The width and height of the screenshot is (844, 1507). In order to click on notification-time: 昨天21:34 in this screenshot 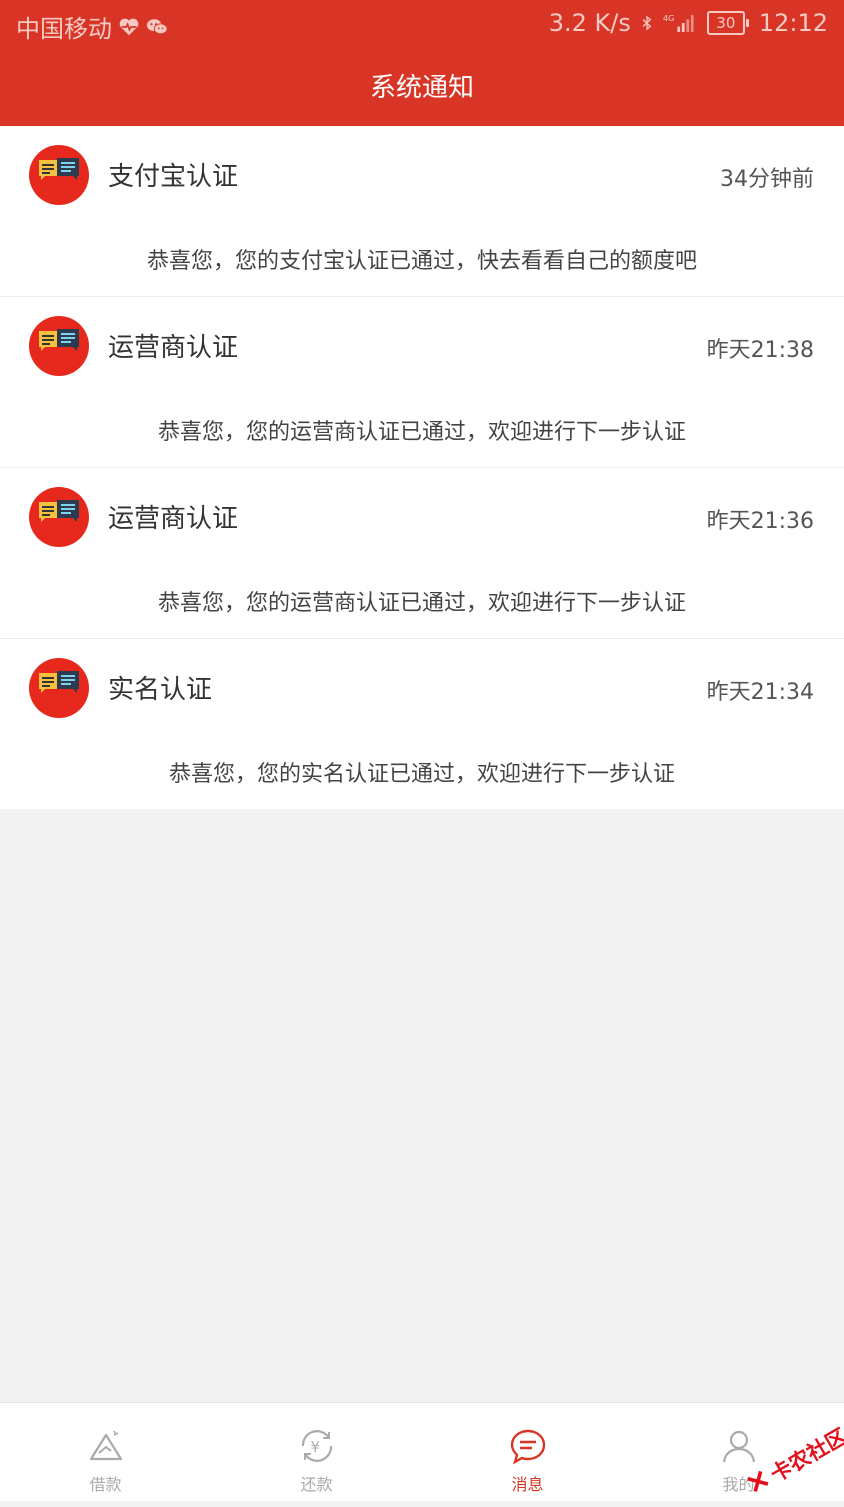, I will do `click(760, 692)`.